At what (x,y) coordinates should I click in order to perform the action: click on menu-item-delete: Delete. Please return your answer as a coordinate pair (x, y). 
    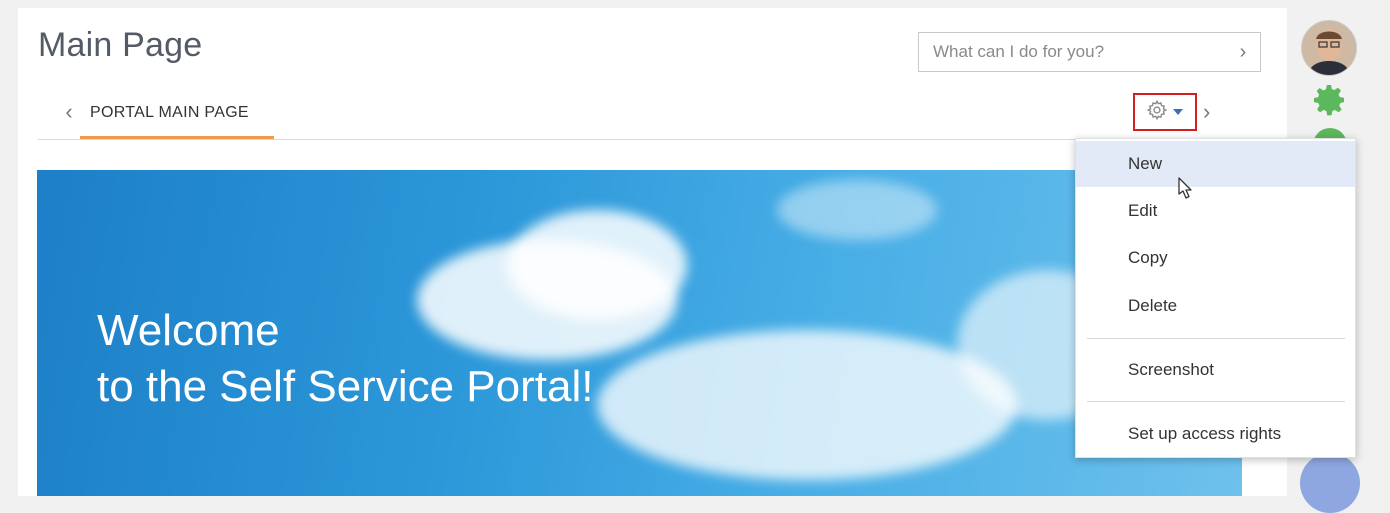
    Looking at the image, I should click on (1215, 306).